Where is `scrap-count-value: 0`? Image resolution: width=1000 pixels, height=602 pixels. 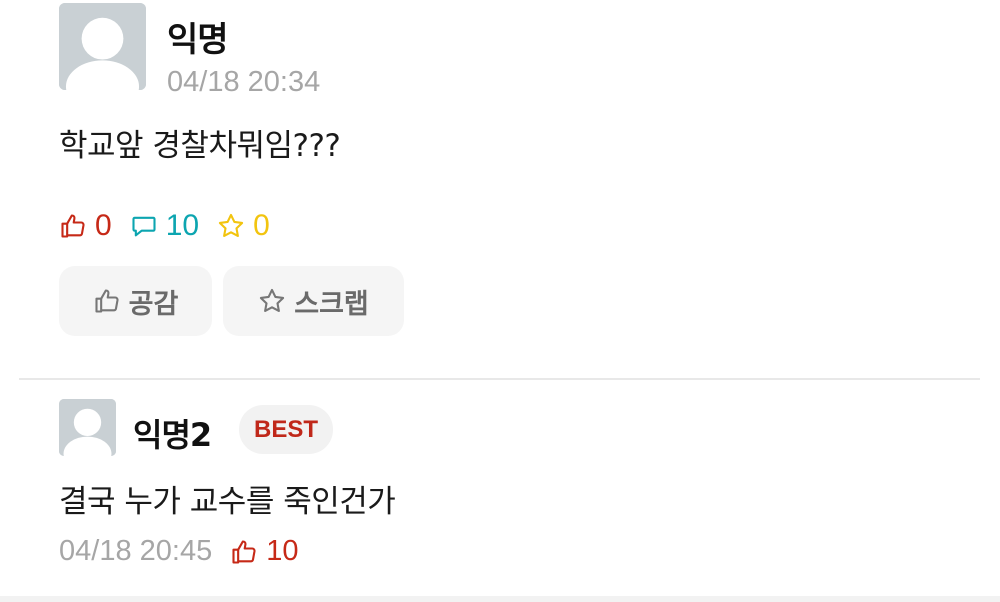
scrap-count-value: 0 is located at coordinates (261, 225).